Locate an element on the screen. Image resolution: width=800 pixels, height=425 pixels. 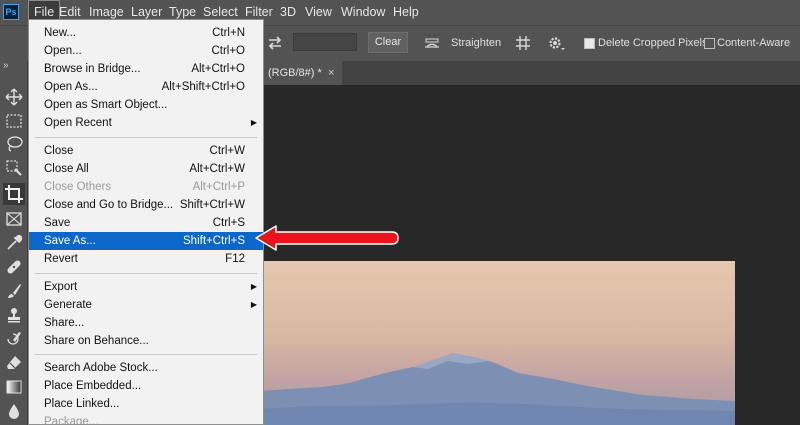
straighten-icon is located at coordinates (432, 42).